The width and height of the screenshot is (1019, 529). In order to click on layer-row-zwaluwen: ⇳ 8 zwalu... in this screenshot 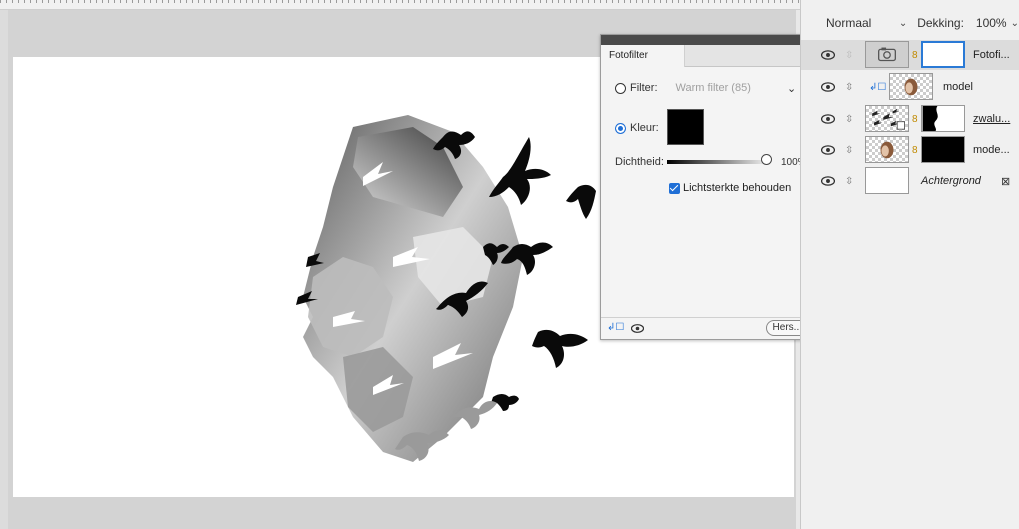, I will do `click(910, 119)`.